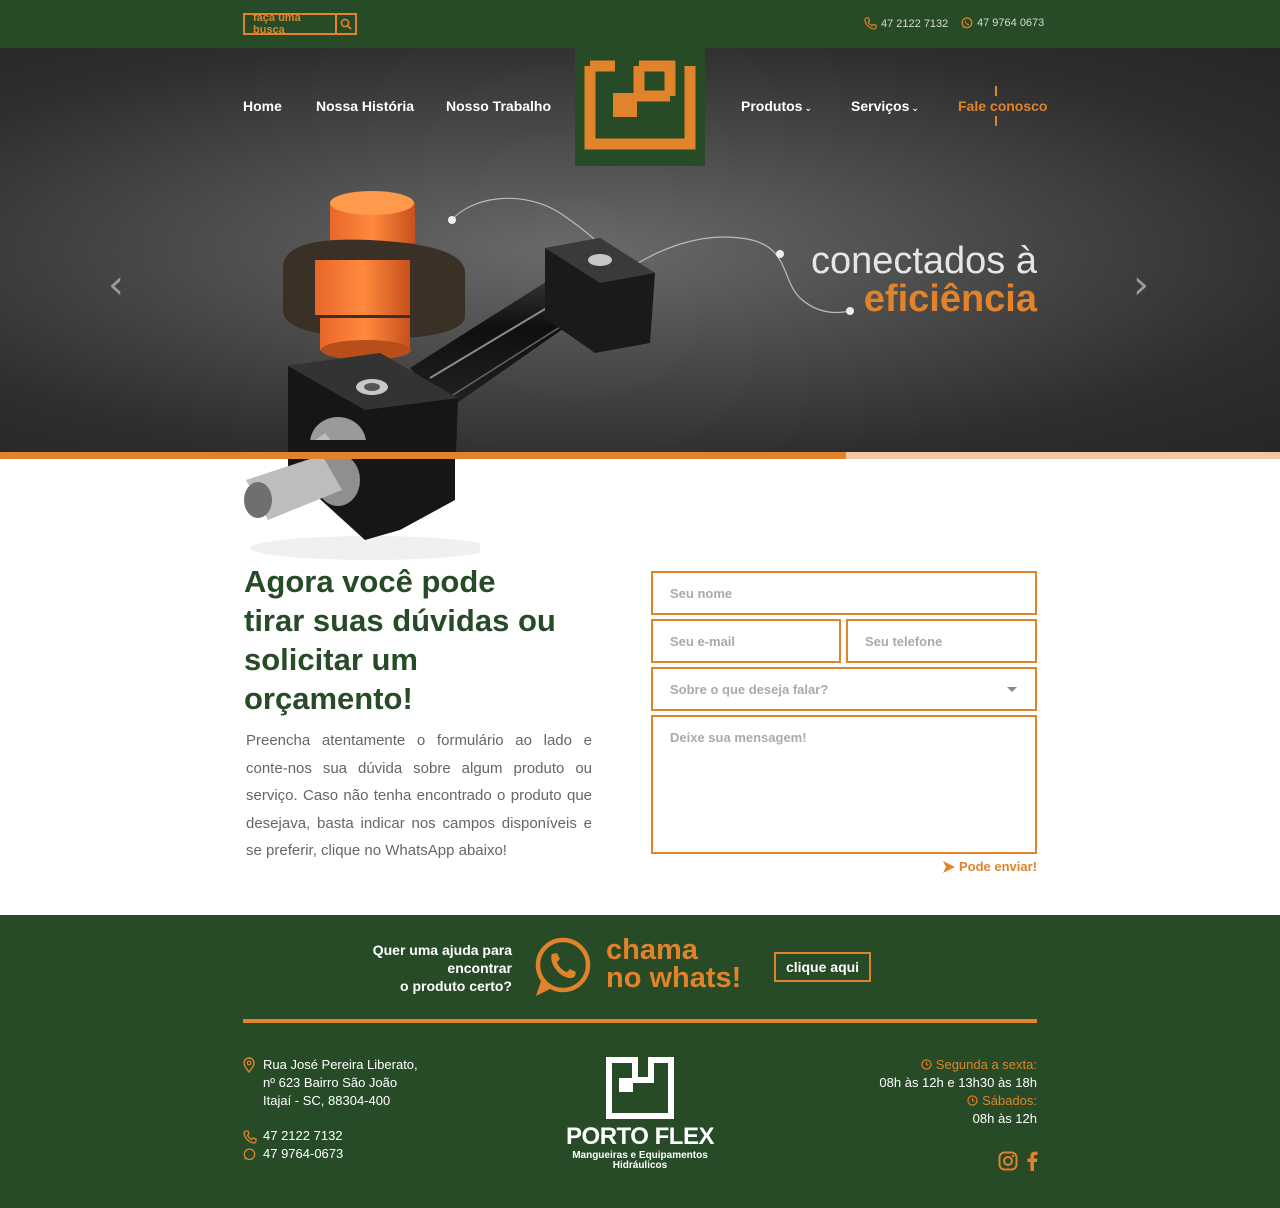 Image resolution: width=1280 pixels, height=1208 pixels. What do you see at coordinates (880, 106) in the screenshot?
I see `nav-servicos-label: Serviços` at bounding box center [880, 106].